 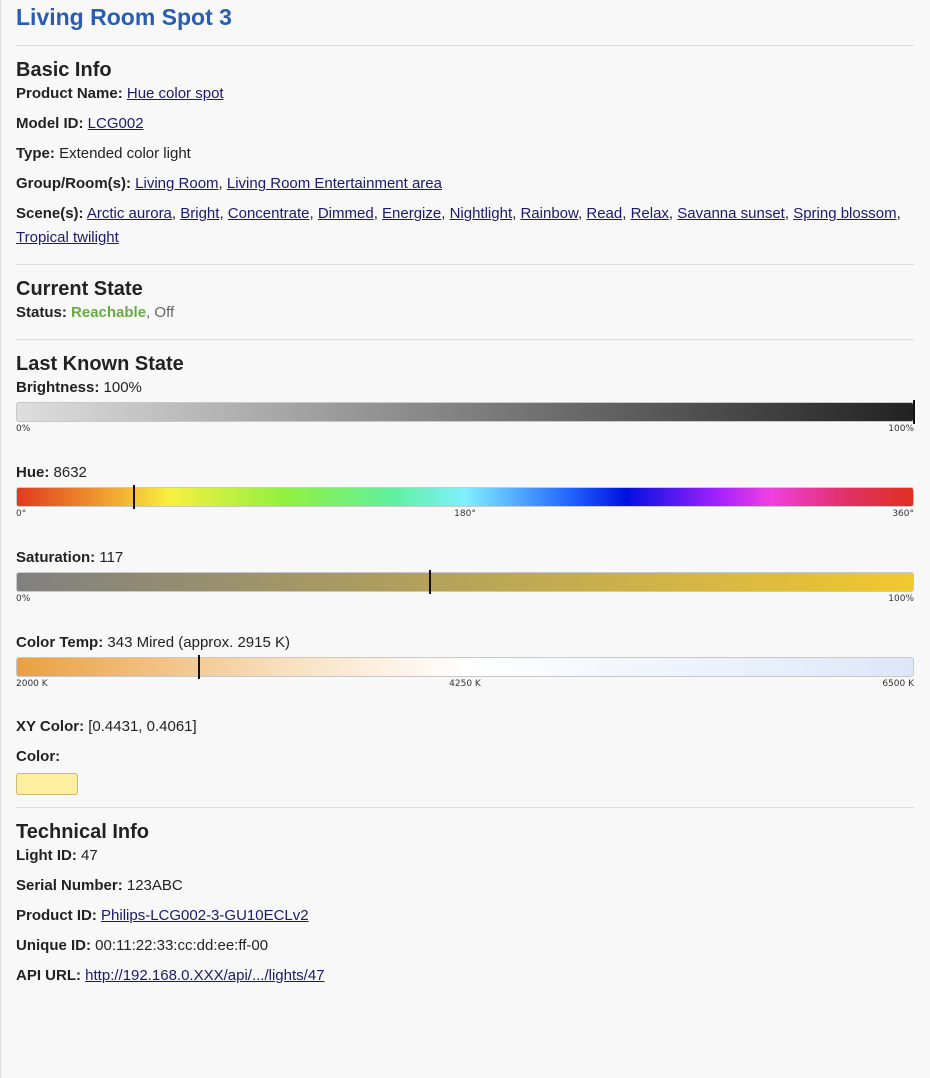 I want to click on unique-id-row: Unique ID: 00:11:22:33:cc:dd:ee:ff-00, so click(x=465, y=946).